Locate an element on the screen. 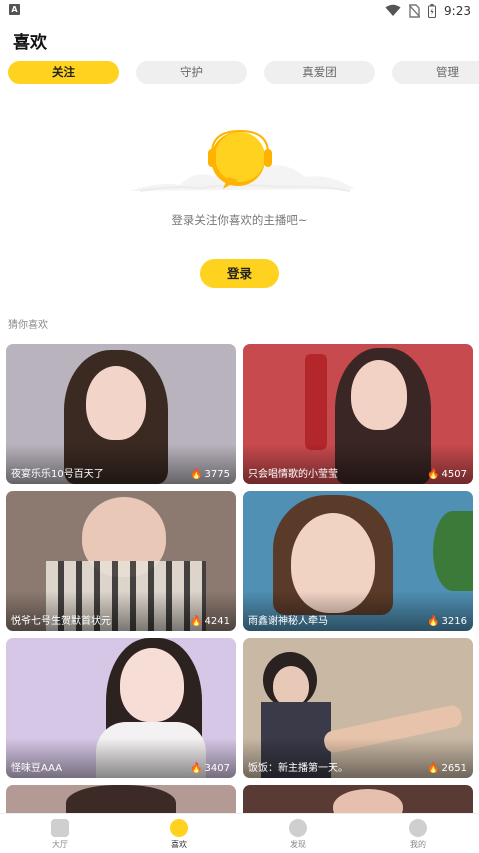 The height and width of the screenshot is (853, 479). stream-title: 怪味豆AAA is located at coordinates (37, 768).